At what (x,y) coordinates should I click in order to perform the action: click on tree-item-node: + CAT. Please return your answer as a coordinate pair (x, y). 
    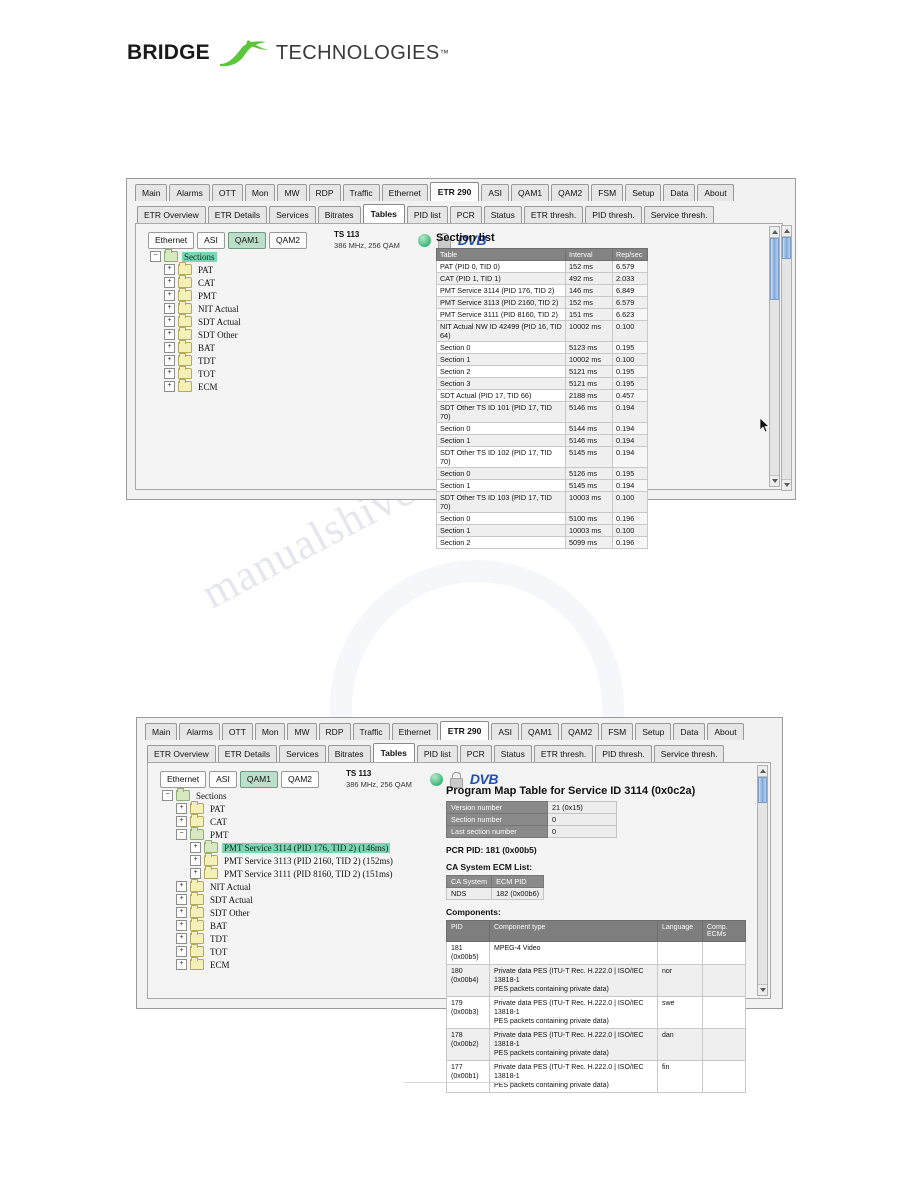
    Looking at the image, I should click on (196, 282).